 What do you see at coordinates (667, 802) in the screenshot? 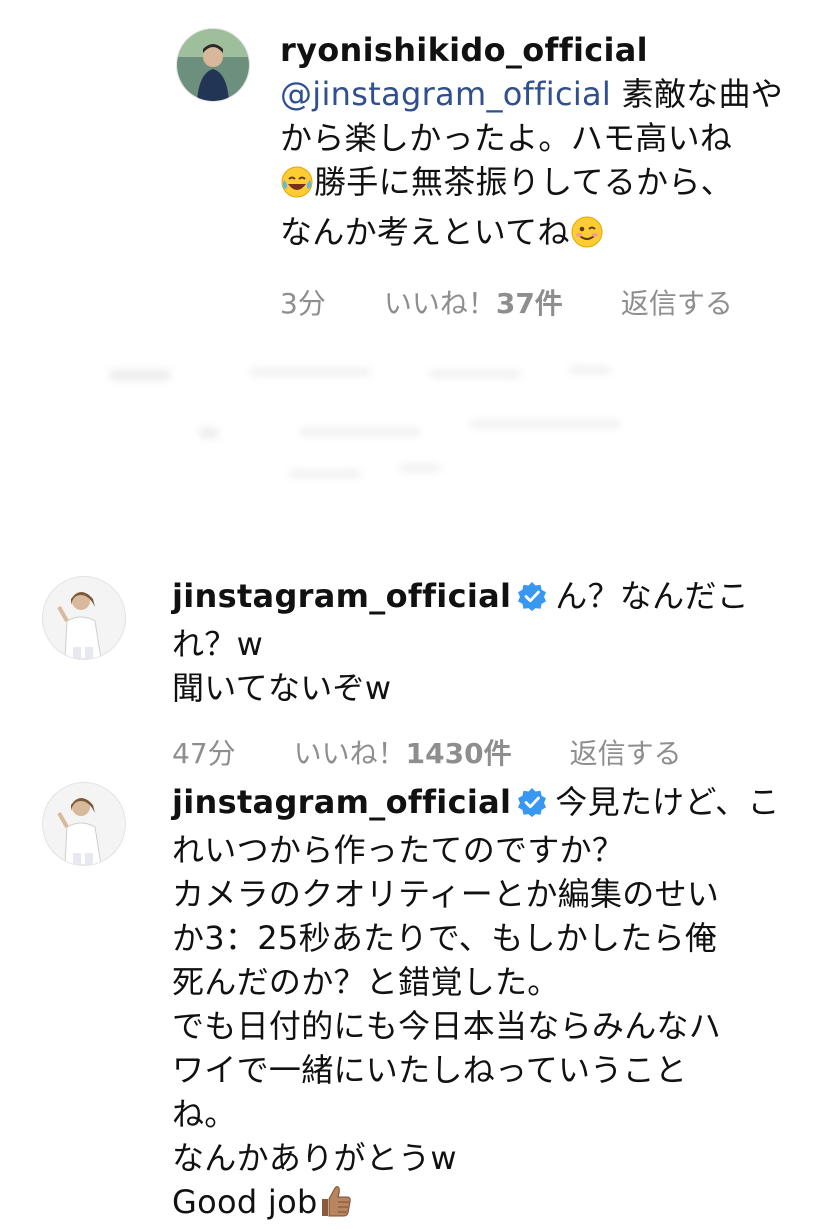
I see `comment-text-line: 今見たけど、こ` at bounding box center [667, 802].